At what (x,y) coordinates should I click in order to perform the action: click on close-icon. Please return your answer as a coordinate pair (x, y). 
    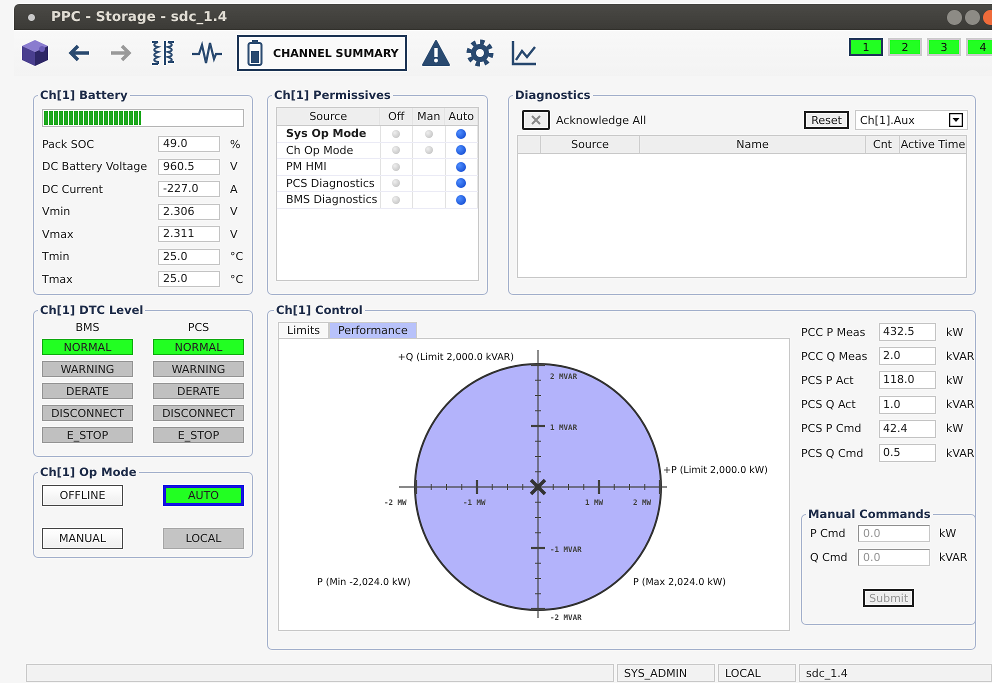
    Looking at the image, I should click on (536, 120).